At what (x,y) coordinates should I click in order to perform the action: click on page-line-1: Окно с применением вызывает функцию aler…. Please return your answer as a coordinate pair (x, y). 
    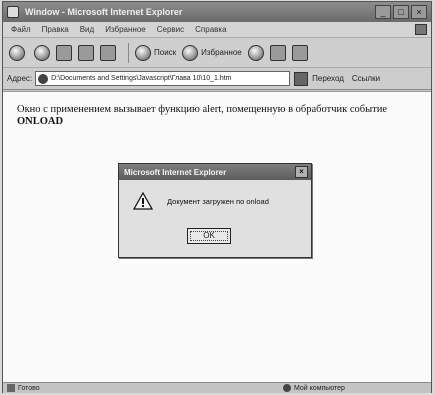
    Looking at the image, I should click on (202, 109).